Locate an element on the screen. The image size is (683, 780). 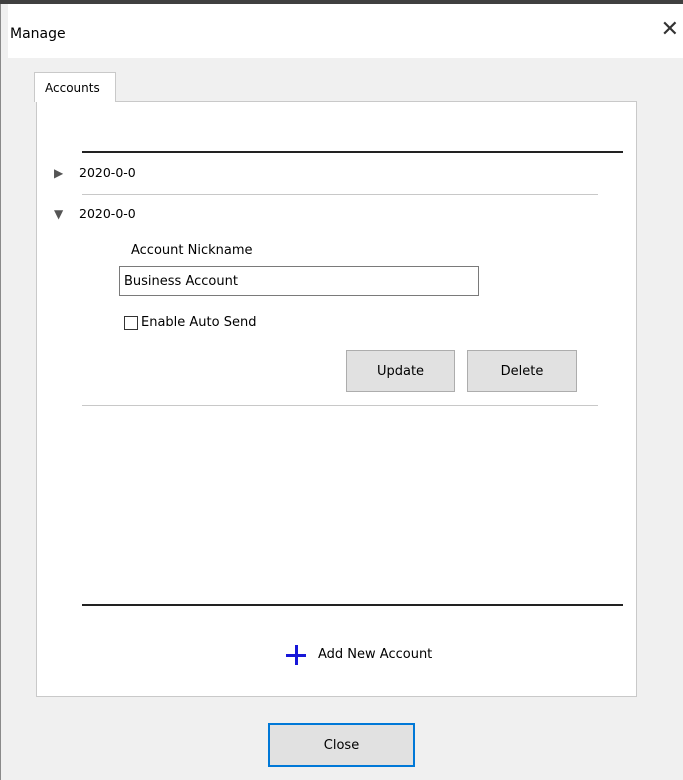
enable-auto-send-label: Enable Auto Send is located at coordinates (198, 322).